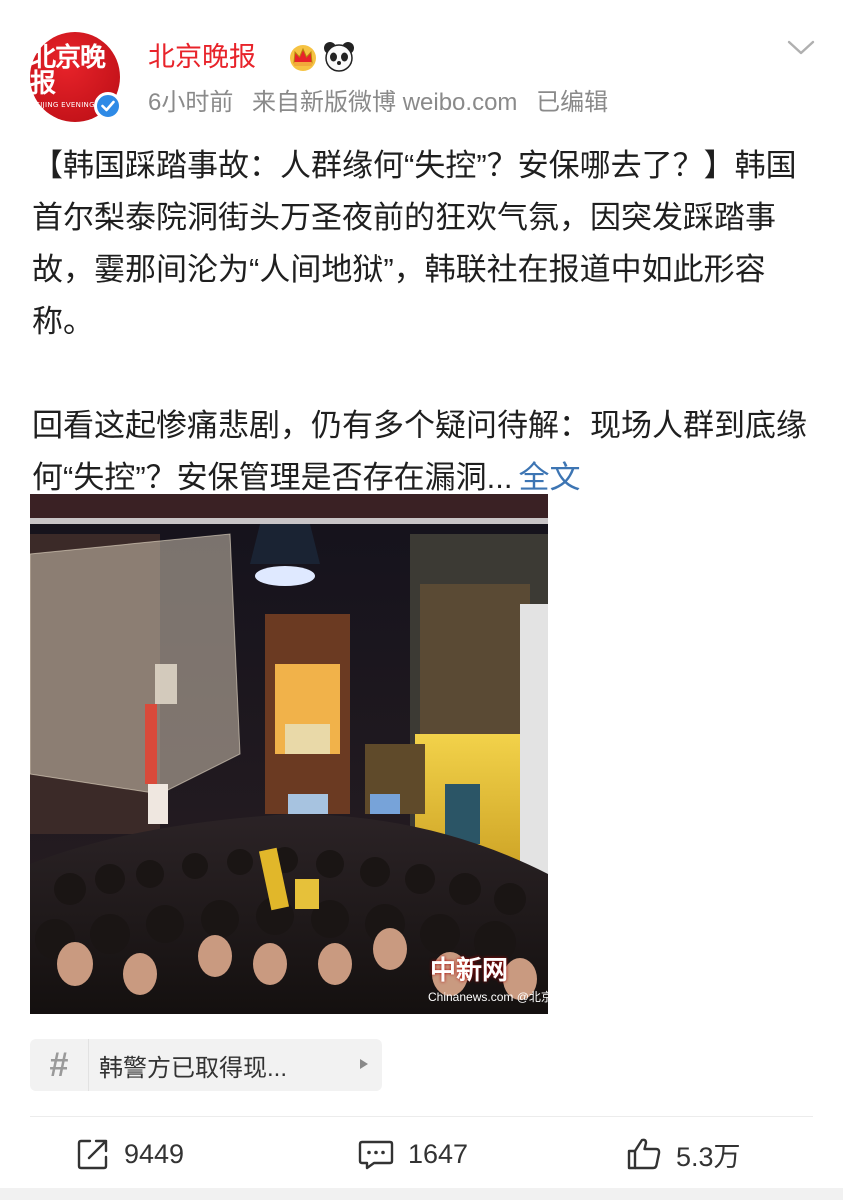  I want to click on account-name: 北京晚报, so click(202, 57).